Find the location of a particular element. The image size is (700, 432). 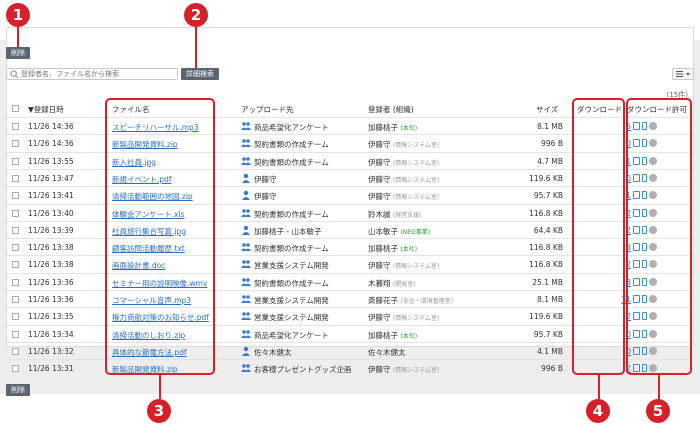

row-date: 11/26 13:31 is located at coordinates (51, 369).